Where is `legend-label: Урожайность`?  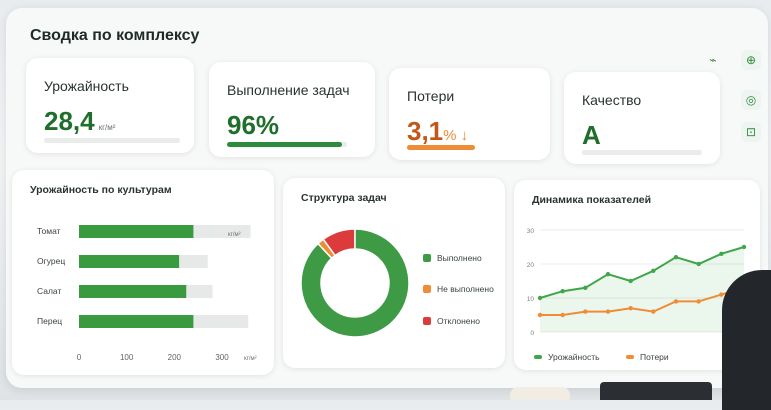 legend-label: Урожайность is located at coordinates (574, 357).